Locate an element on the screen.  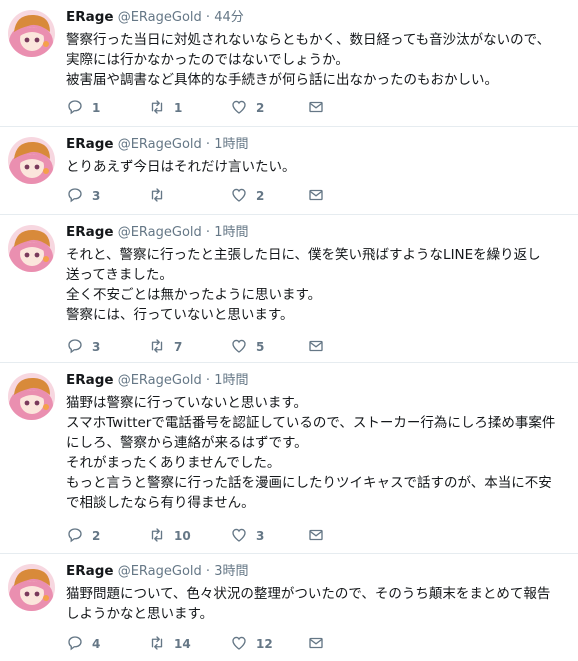
reply-button: 1 is located at coordinates (83, 108).